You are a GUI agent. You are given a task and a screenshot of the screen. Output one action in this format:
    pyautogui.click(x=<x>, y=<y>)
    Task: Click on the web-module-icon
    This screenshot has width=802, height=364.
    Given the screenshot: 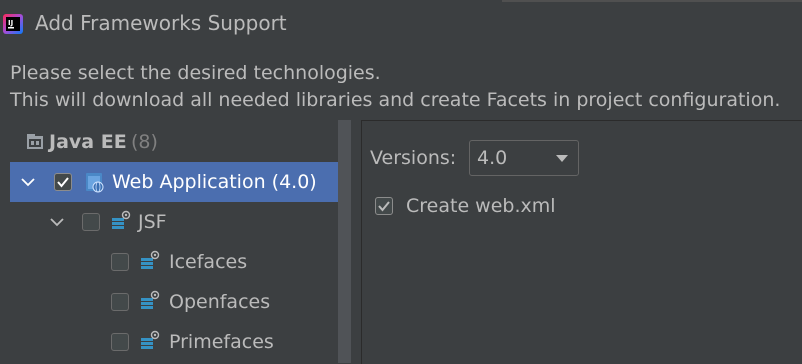 What is the action you would take?
    pyautogui.click(x=95, y=183)
    